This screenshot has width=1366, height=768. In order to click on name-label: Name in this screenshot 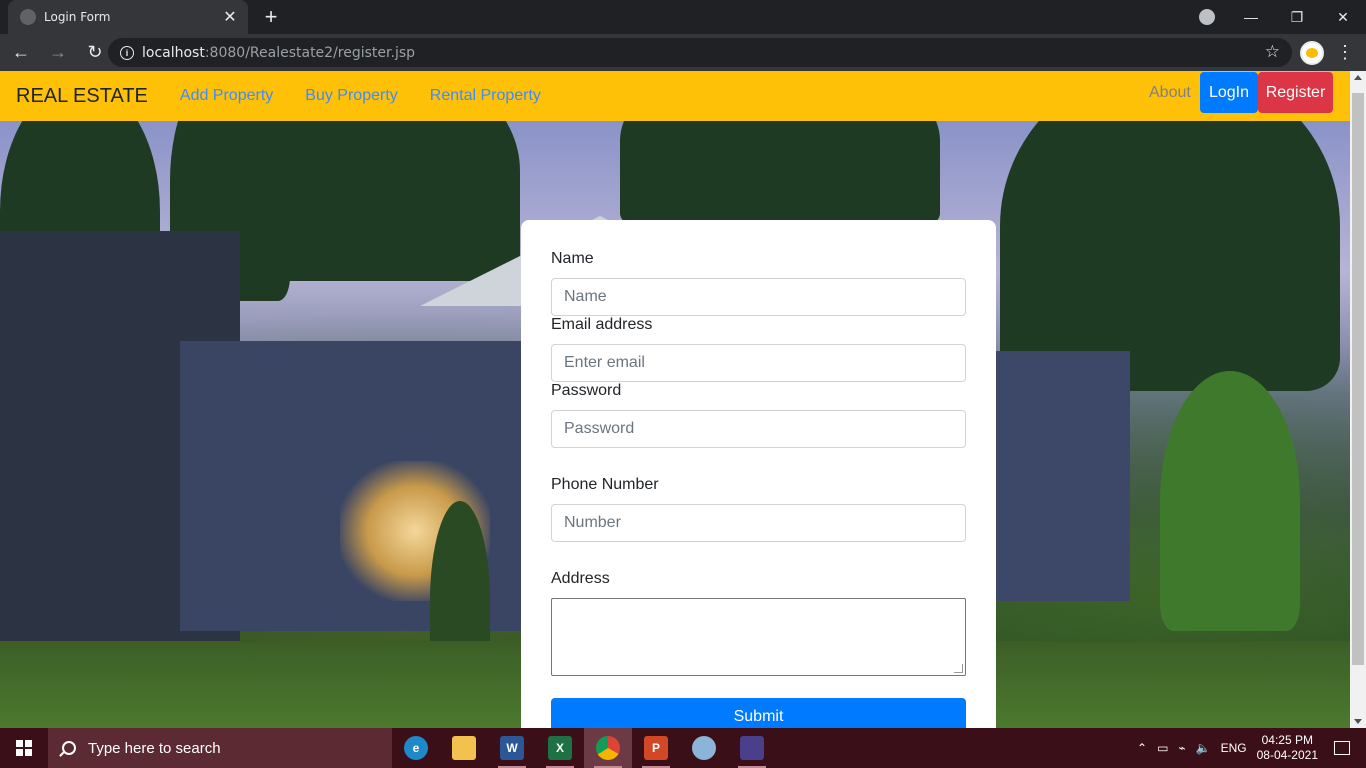, I will do `click(572, 258)`.